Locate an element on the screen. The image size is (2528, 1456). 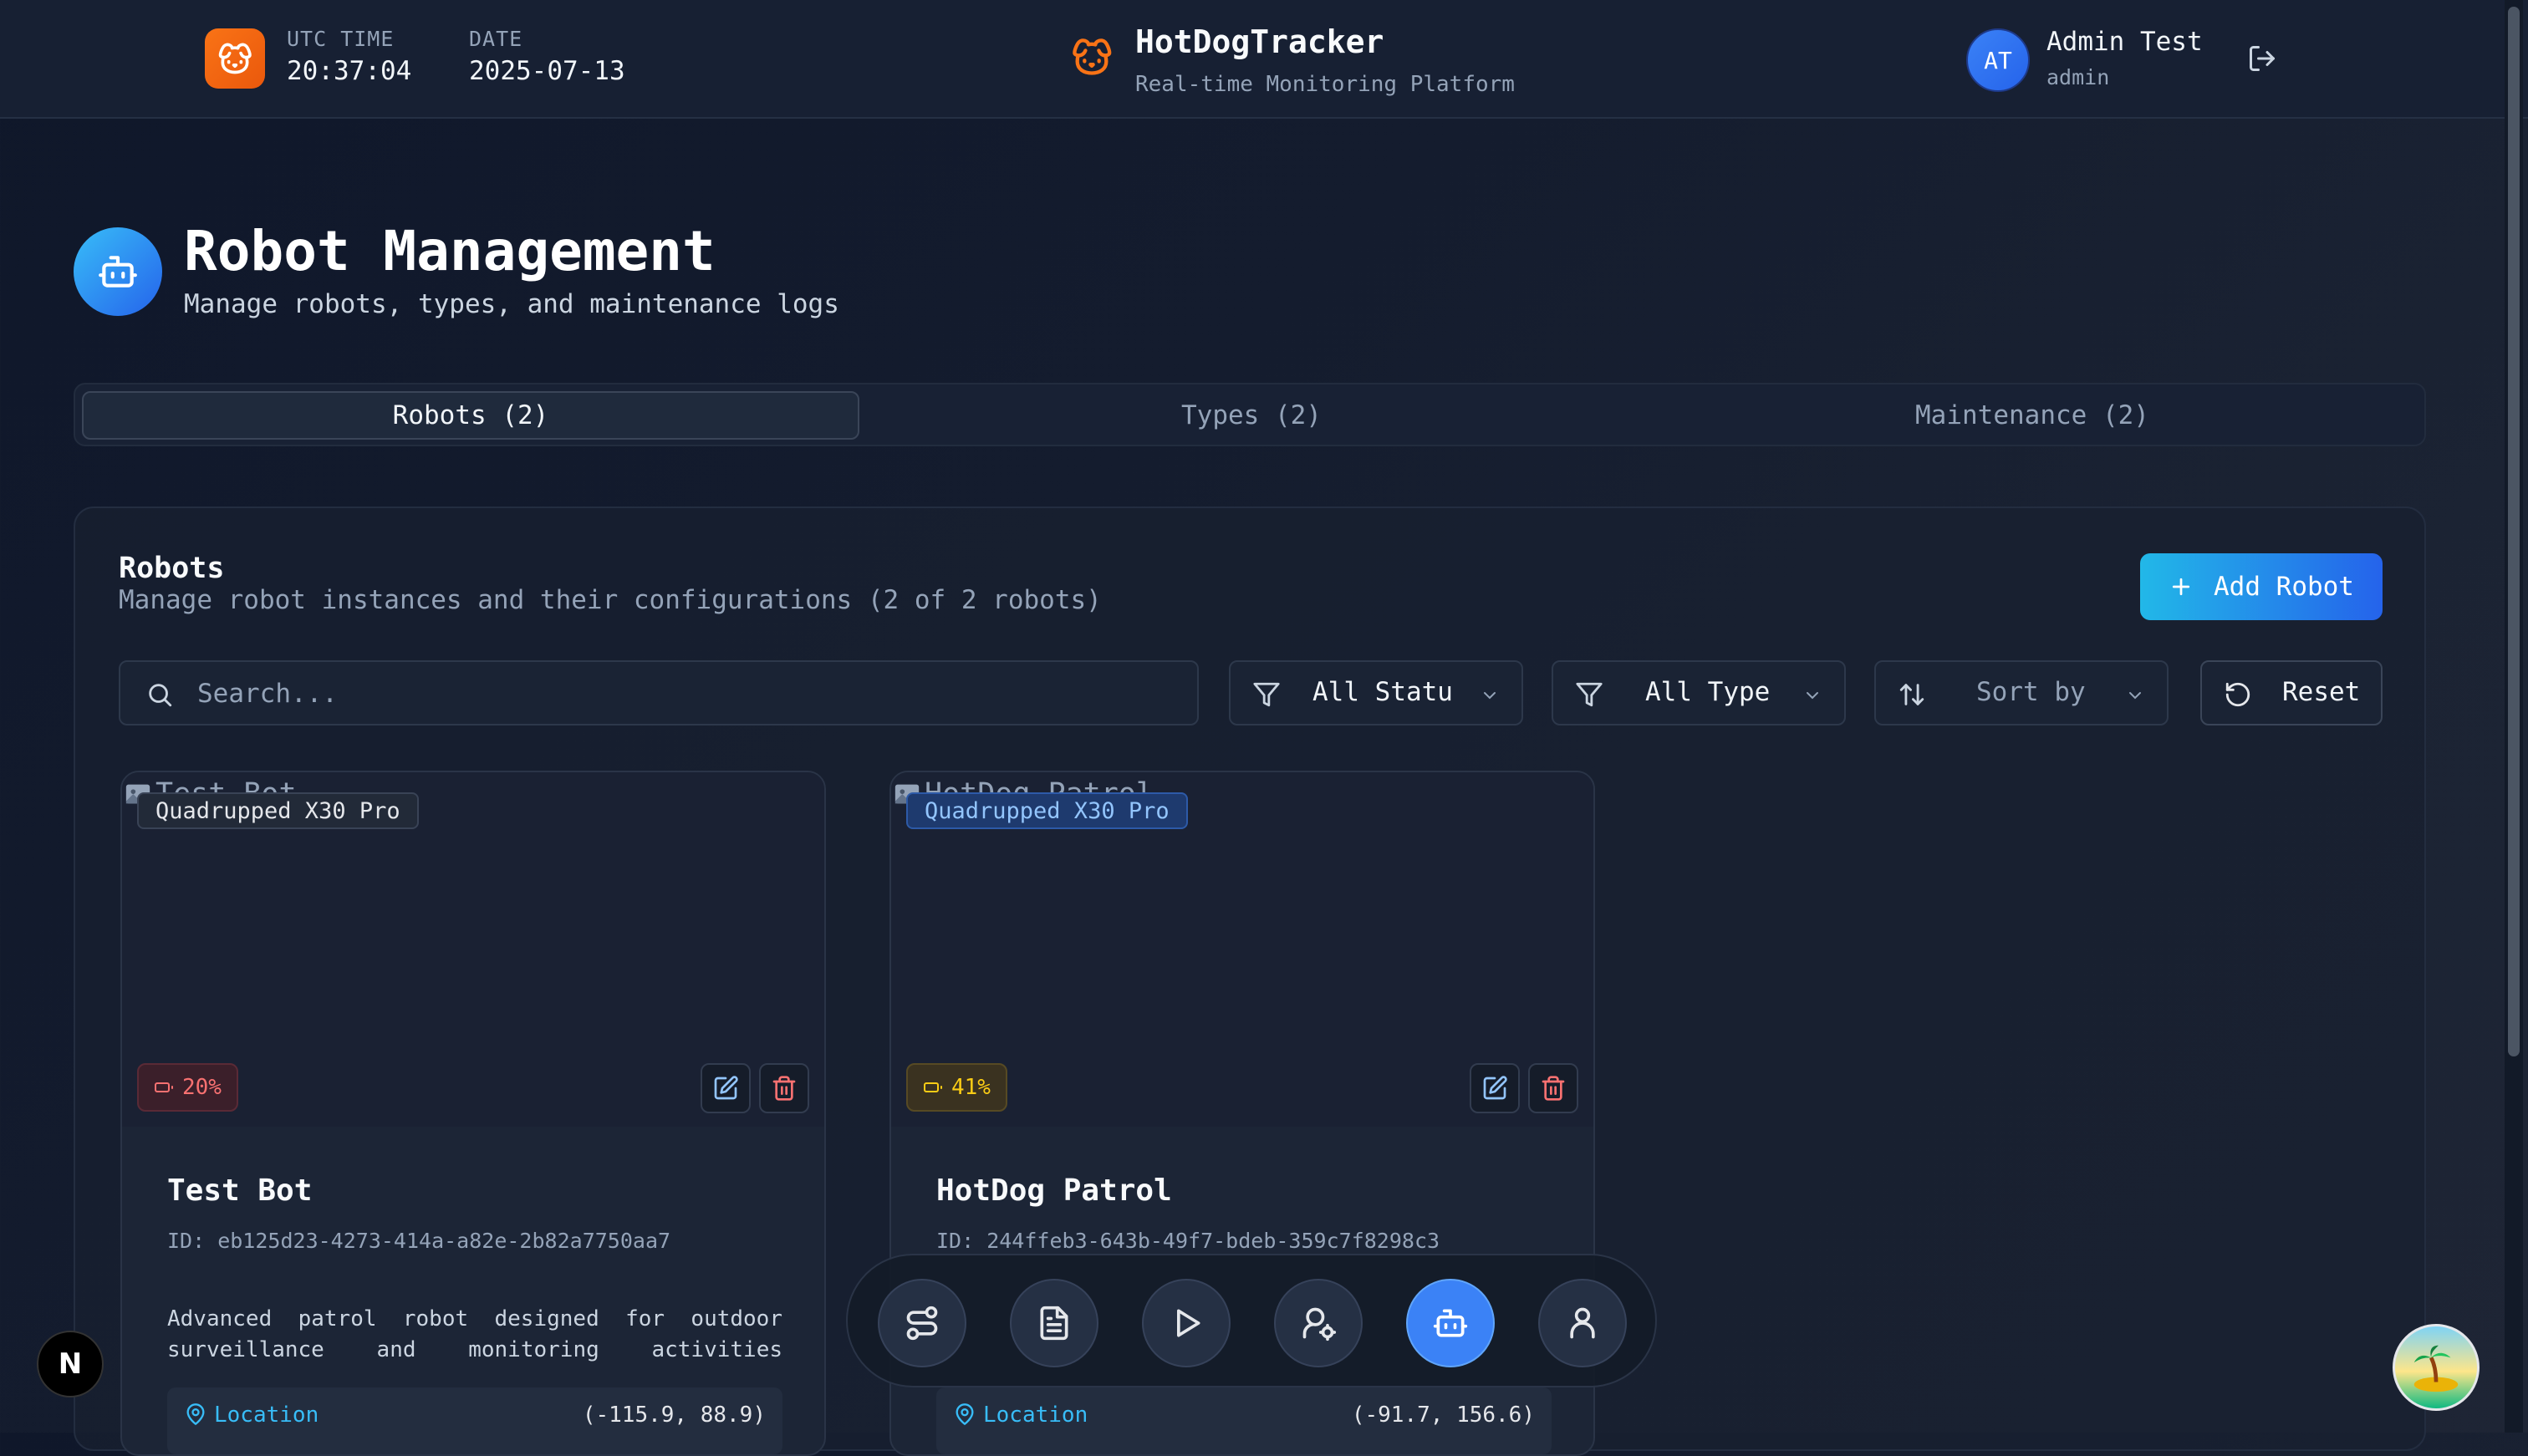
dock-operators-button is located at coordinates (1318, 1323).